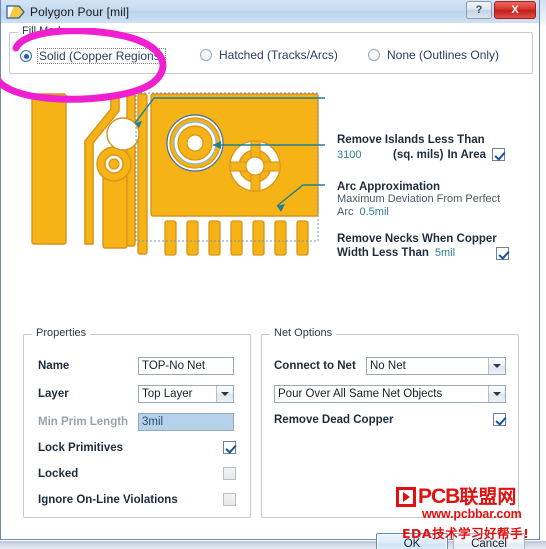  What do you see at coordinates (137, 447) in the screenshot?
I see `row-lock-primitives: Lock Primitives` at bounding box center [137, 447].